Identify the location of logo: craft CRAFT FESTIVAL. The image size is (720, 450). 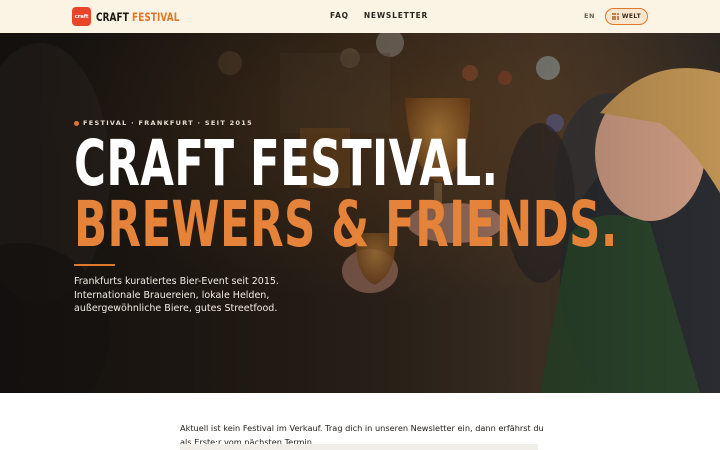
(132, 16).